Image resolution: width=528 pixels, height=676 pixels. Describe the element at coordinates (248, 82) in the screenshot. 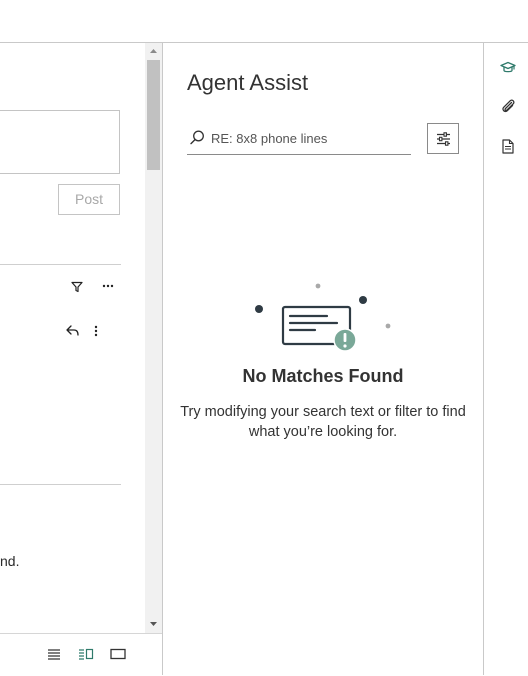

I see `panel-title: Agent Assist` at that location.